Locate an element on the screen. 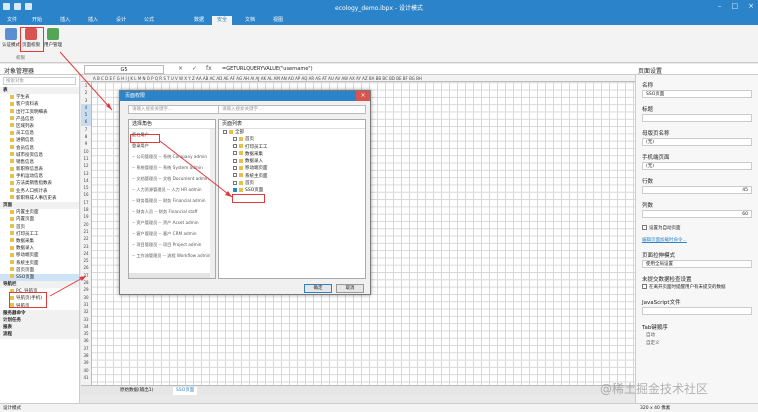  role-item: -- 项目管理员 -- 项目 Project admin is located at coordinates (172, 244).